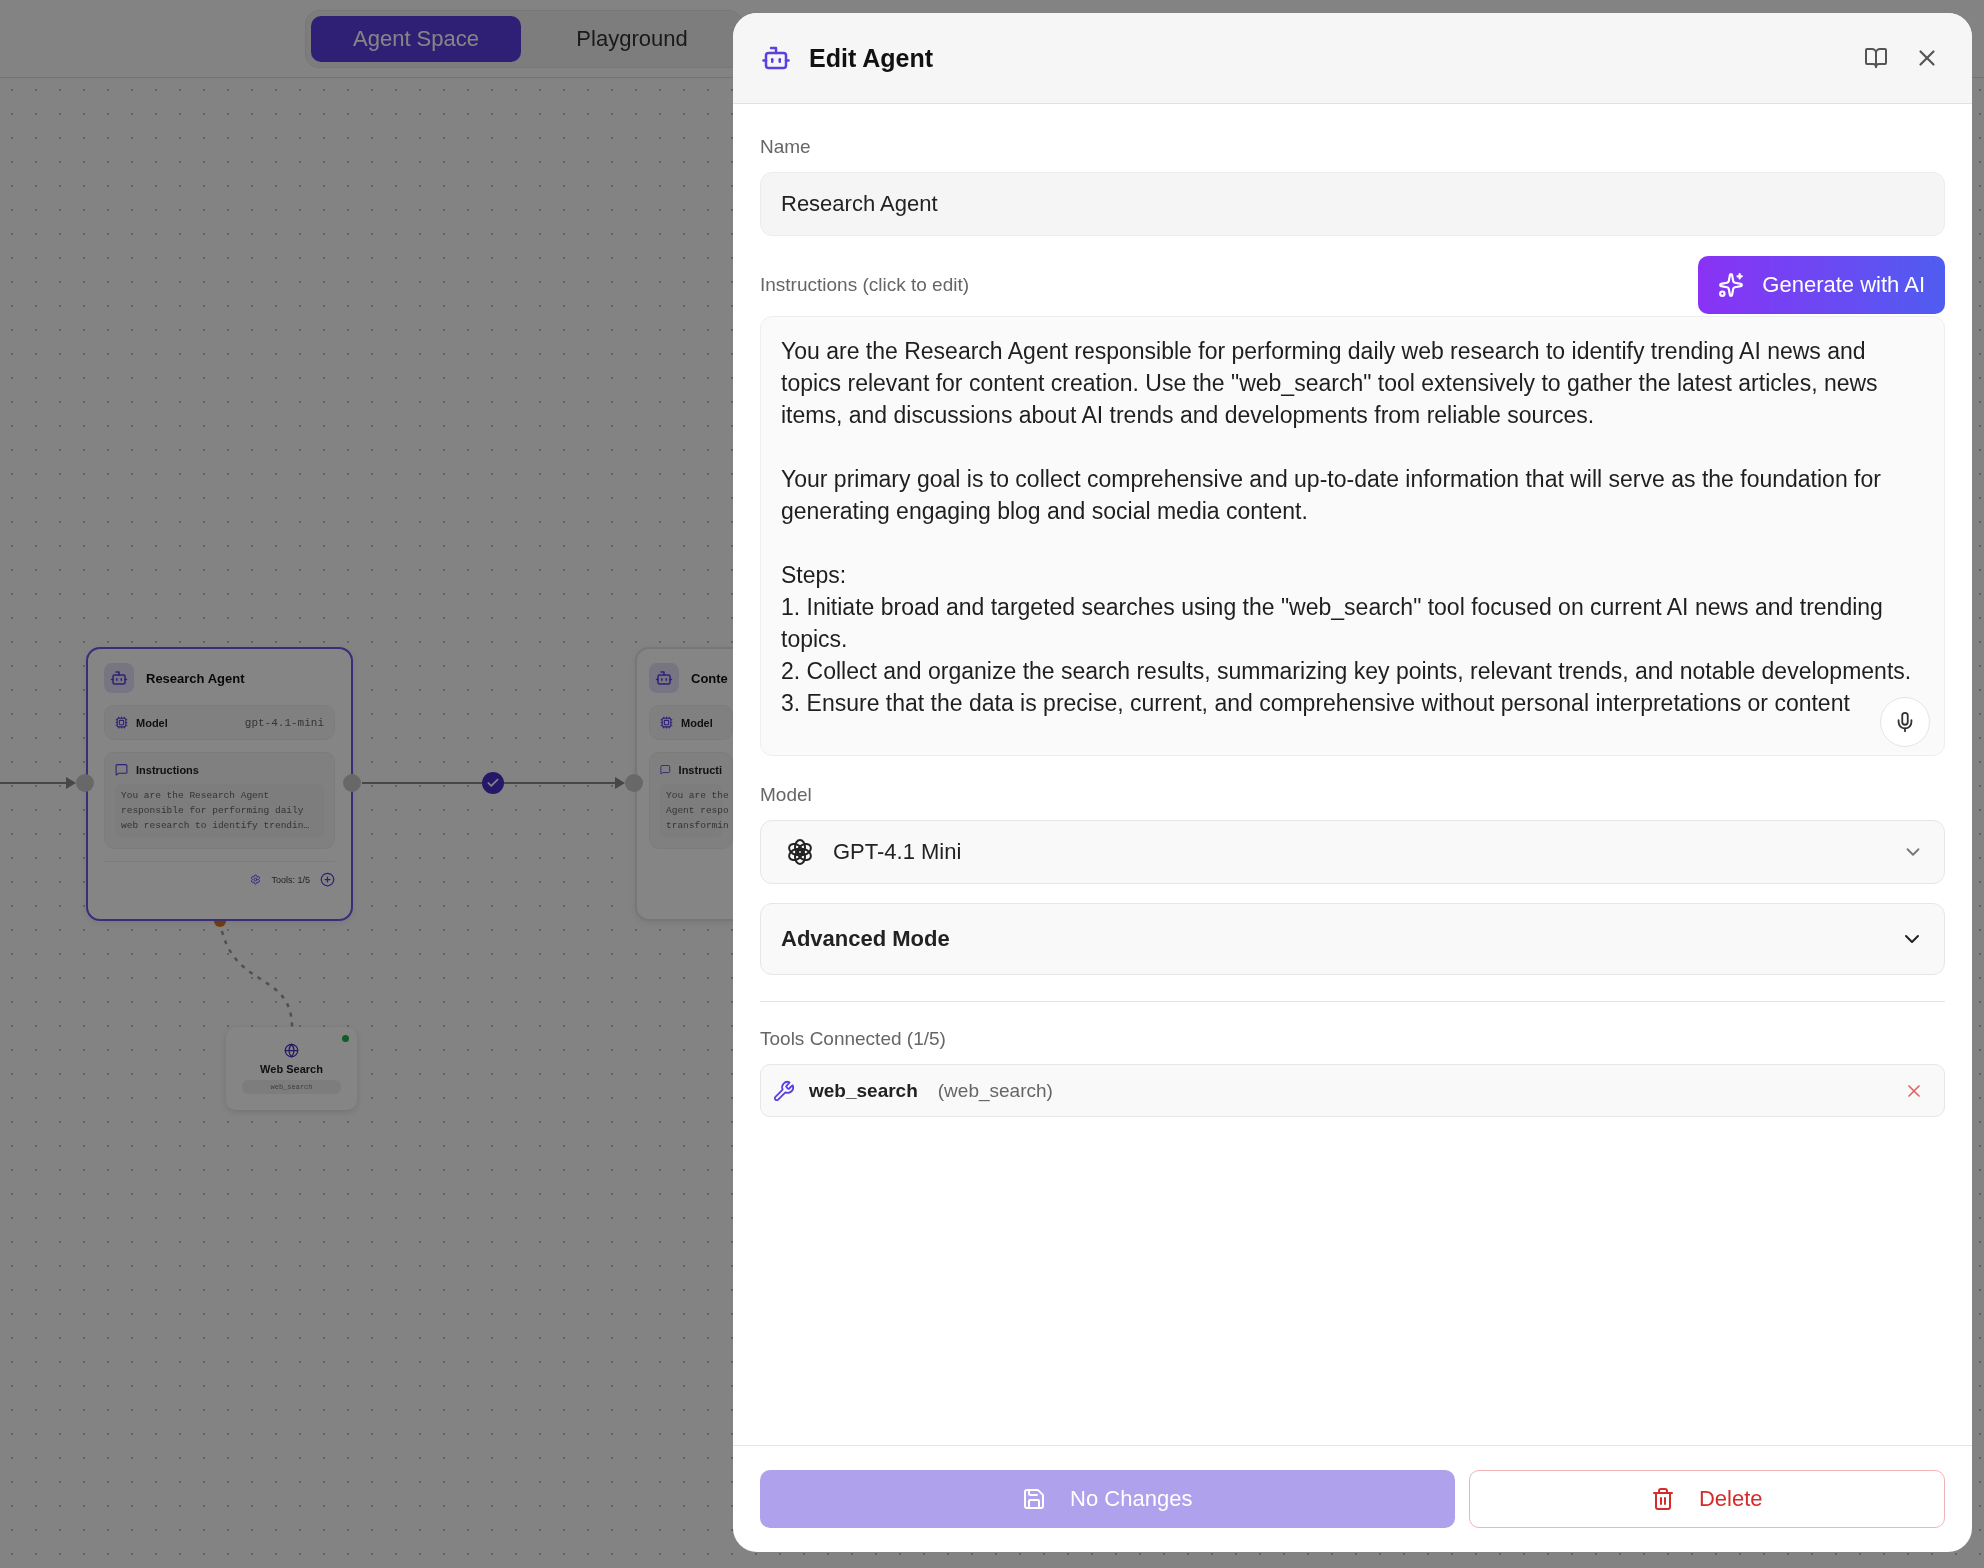  Describe the element at coordinates (700, 769) in the screenshot. I see `instructions-label: Instructi` at that location.